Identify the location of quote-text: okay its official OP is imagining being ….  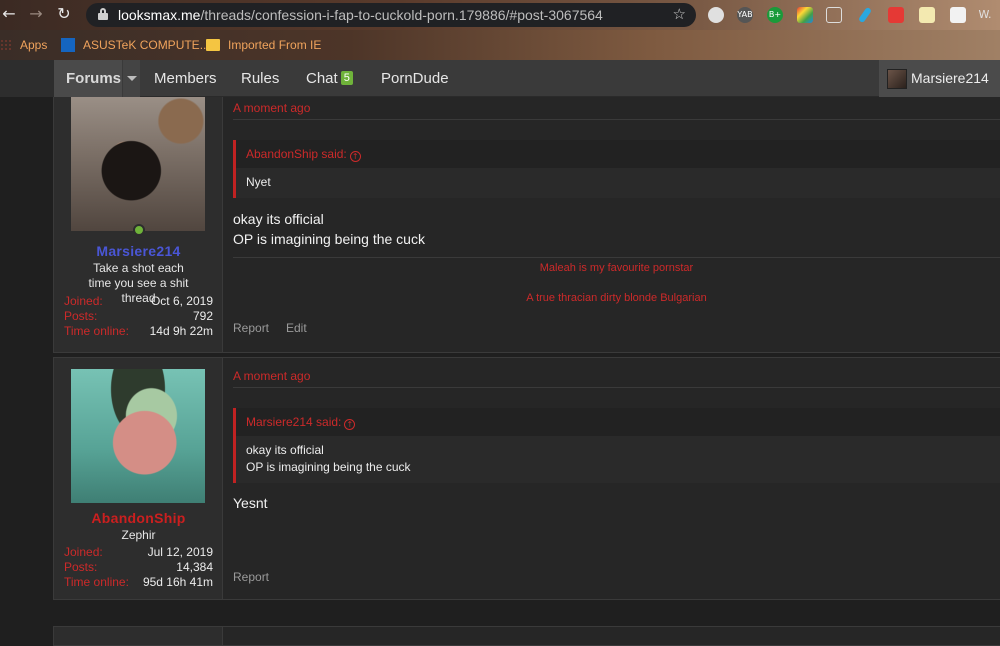
(618, 459).